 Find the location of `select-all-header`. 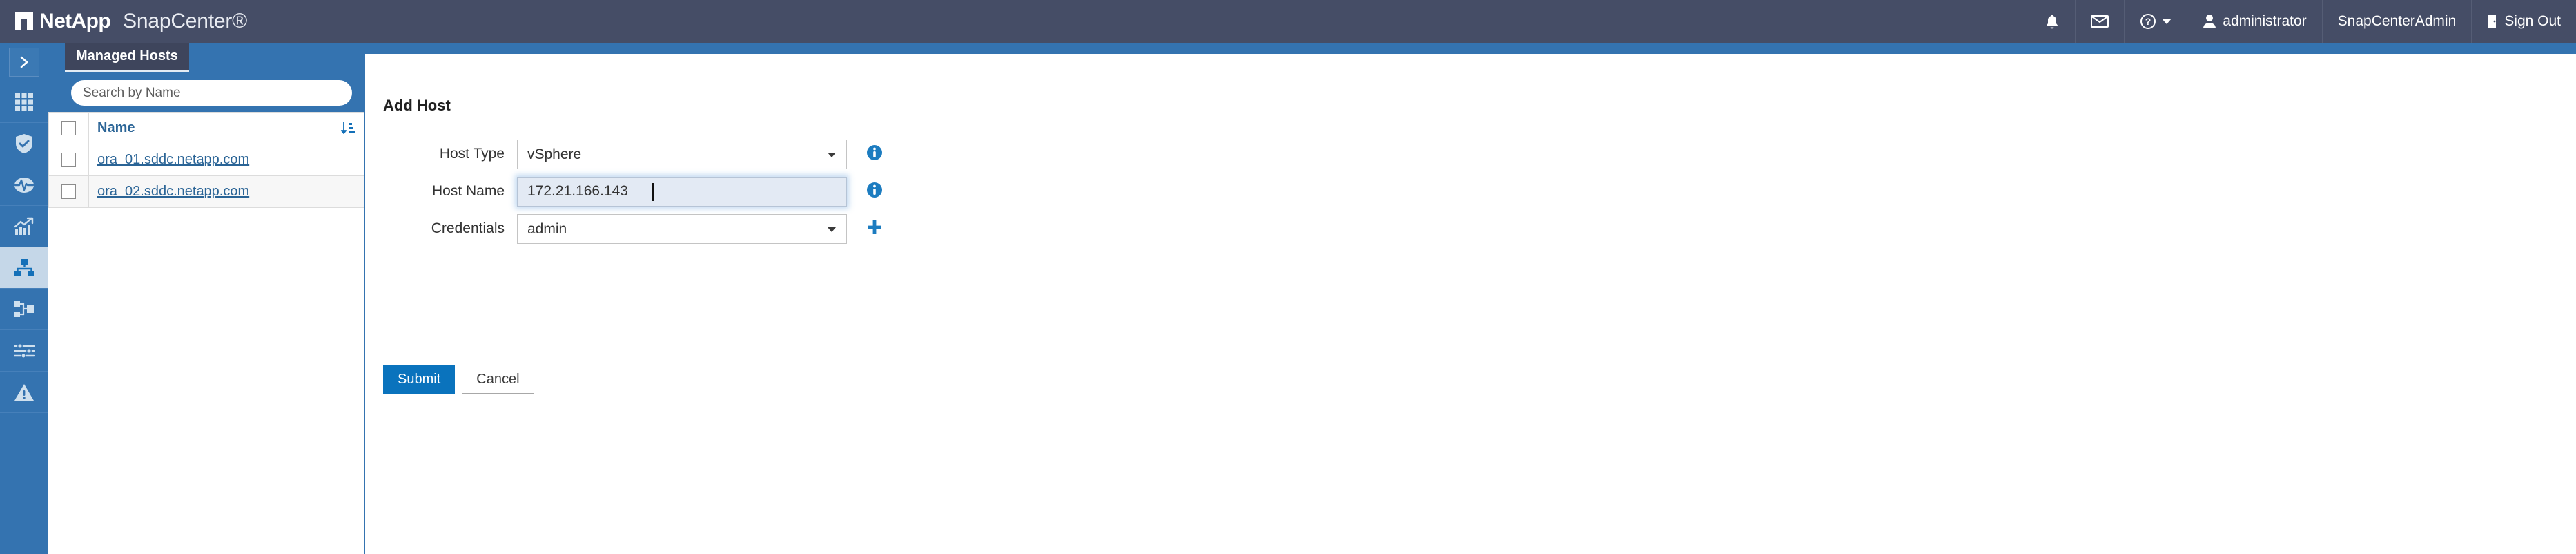

select-all-header is located at coordinates (68, 128).